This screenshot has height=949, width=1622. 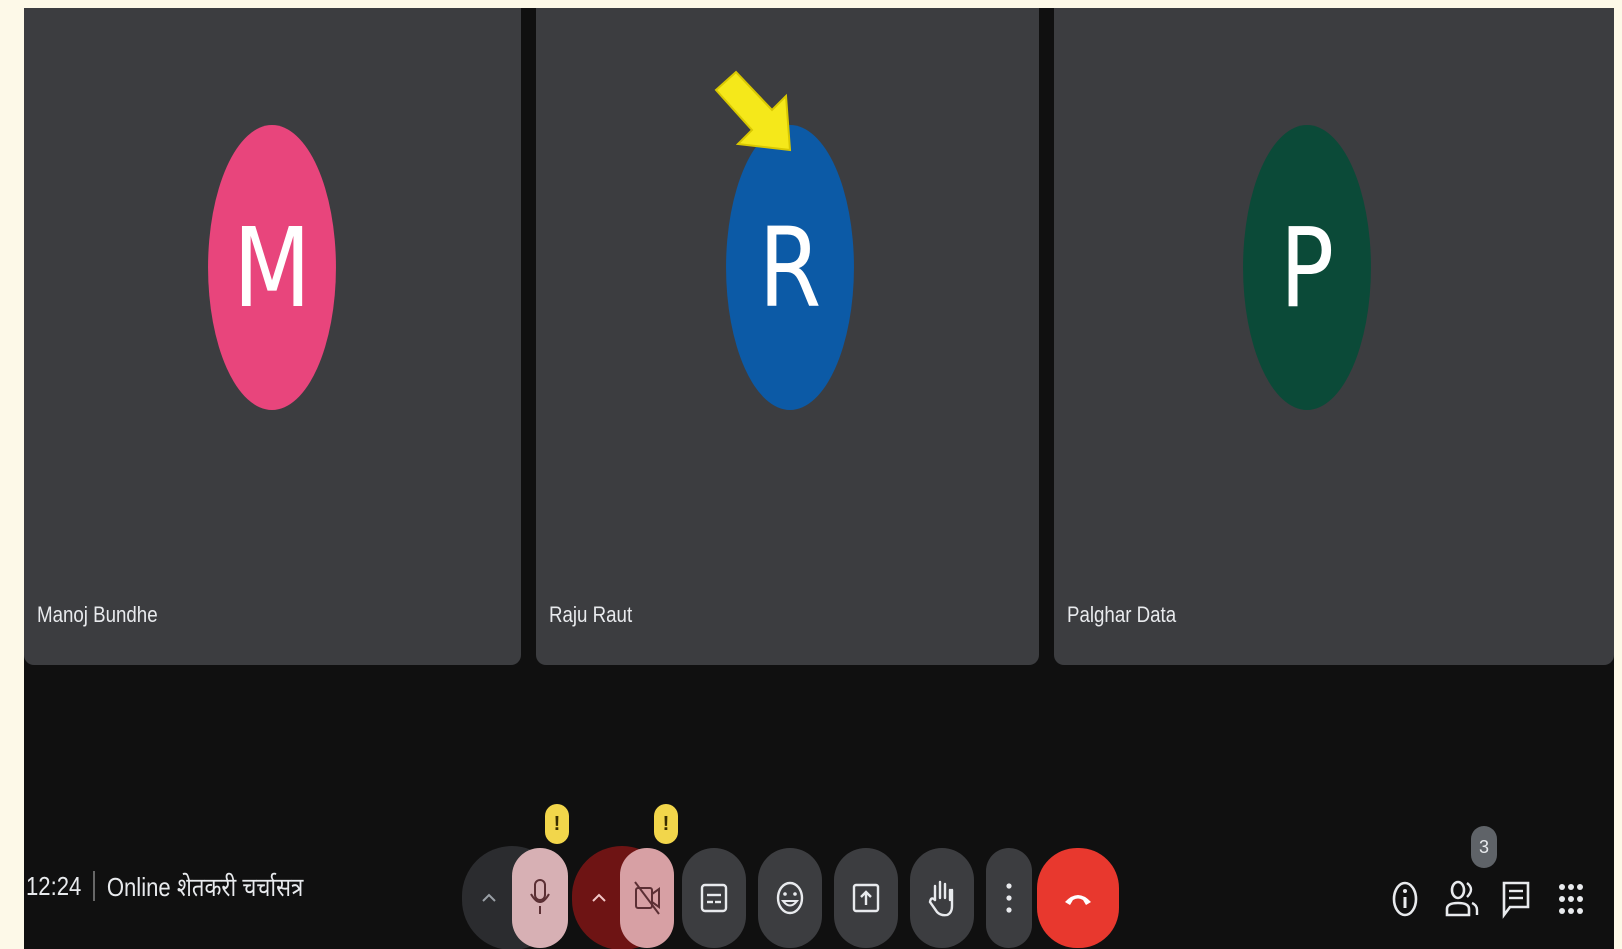 I want to click on more-options-button, so click(x=1009, y=898).